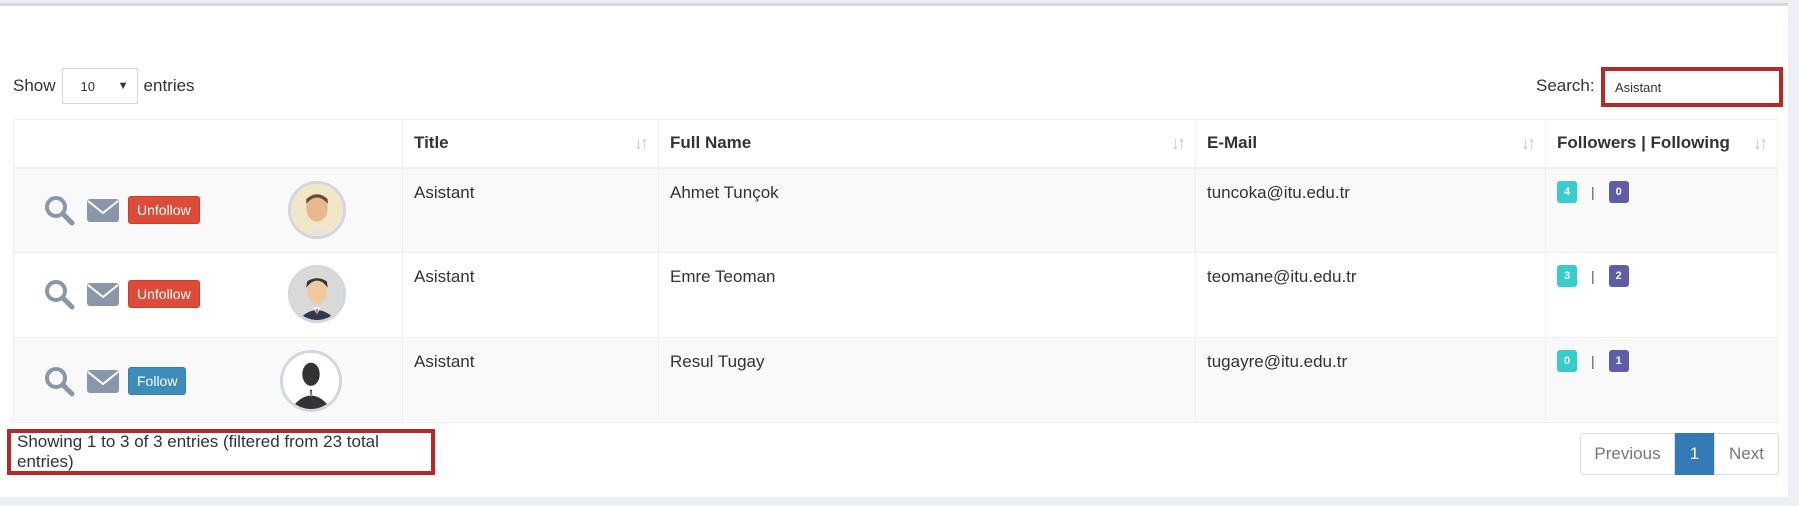 The height and width of the screenshot is (506, 1799). I want to click on column-header-label: Title, so click(431, 143).